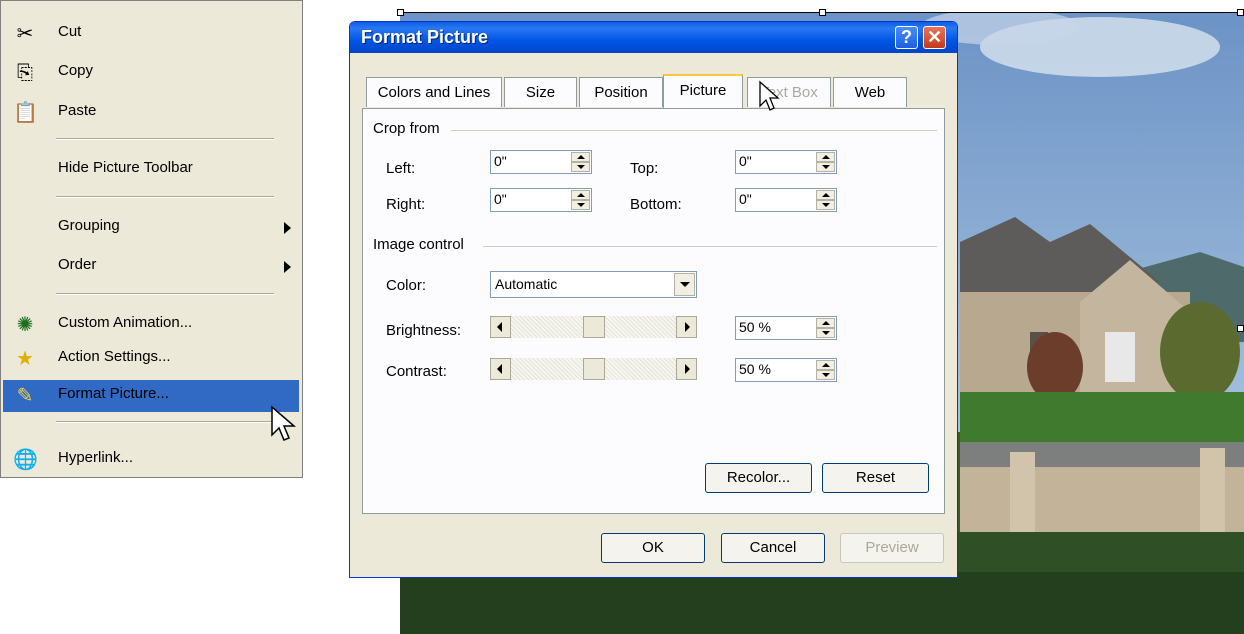 This screenshot has width=1244, height=634. Describe the element at coordinates (745, 161) in the screenshot. I see `crop-top-value: 0"` at that location.